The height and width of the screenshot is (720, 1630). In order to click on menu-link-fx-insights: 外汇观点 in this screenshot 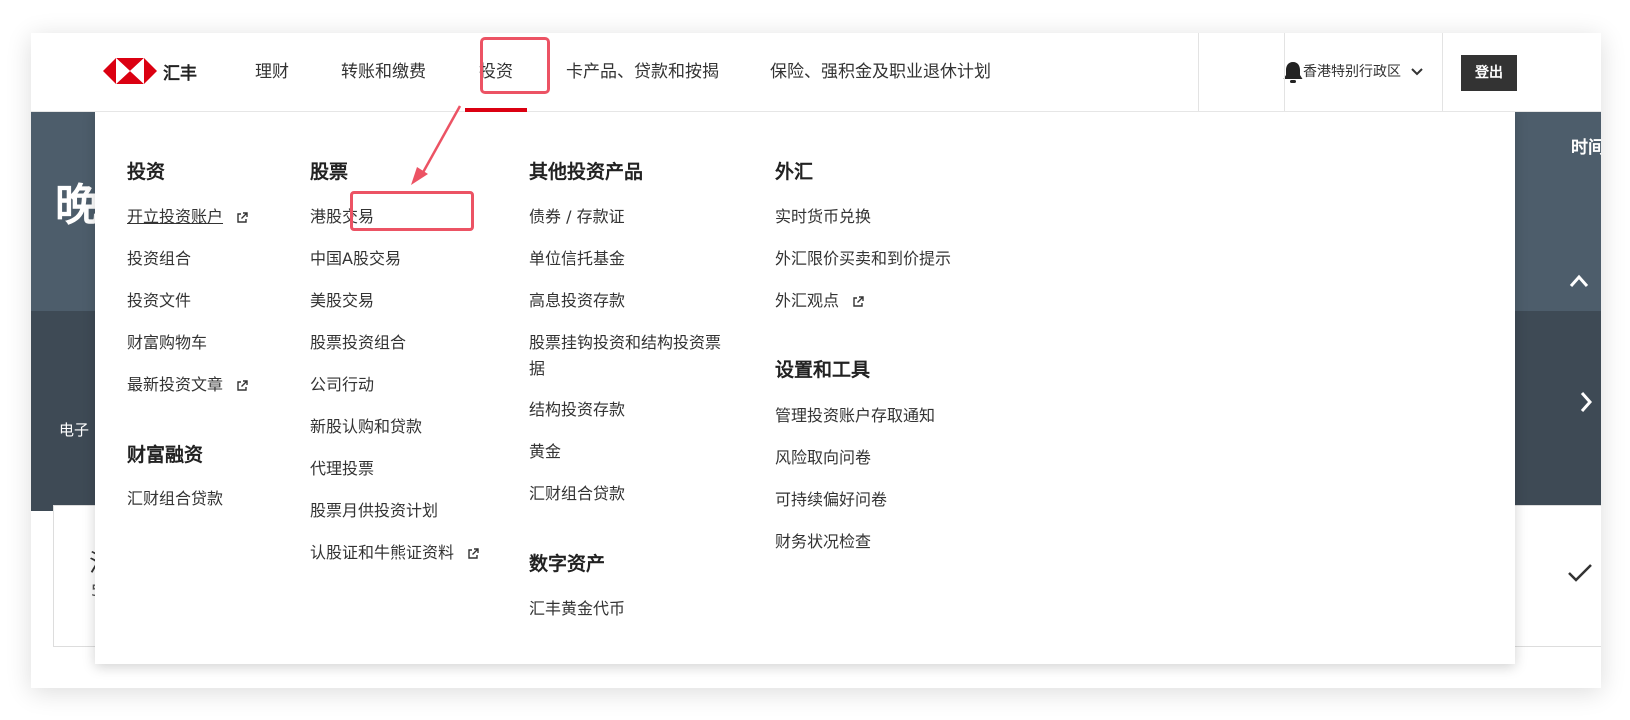, I will do `click(819, 301)`.